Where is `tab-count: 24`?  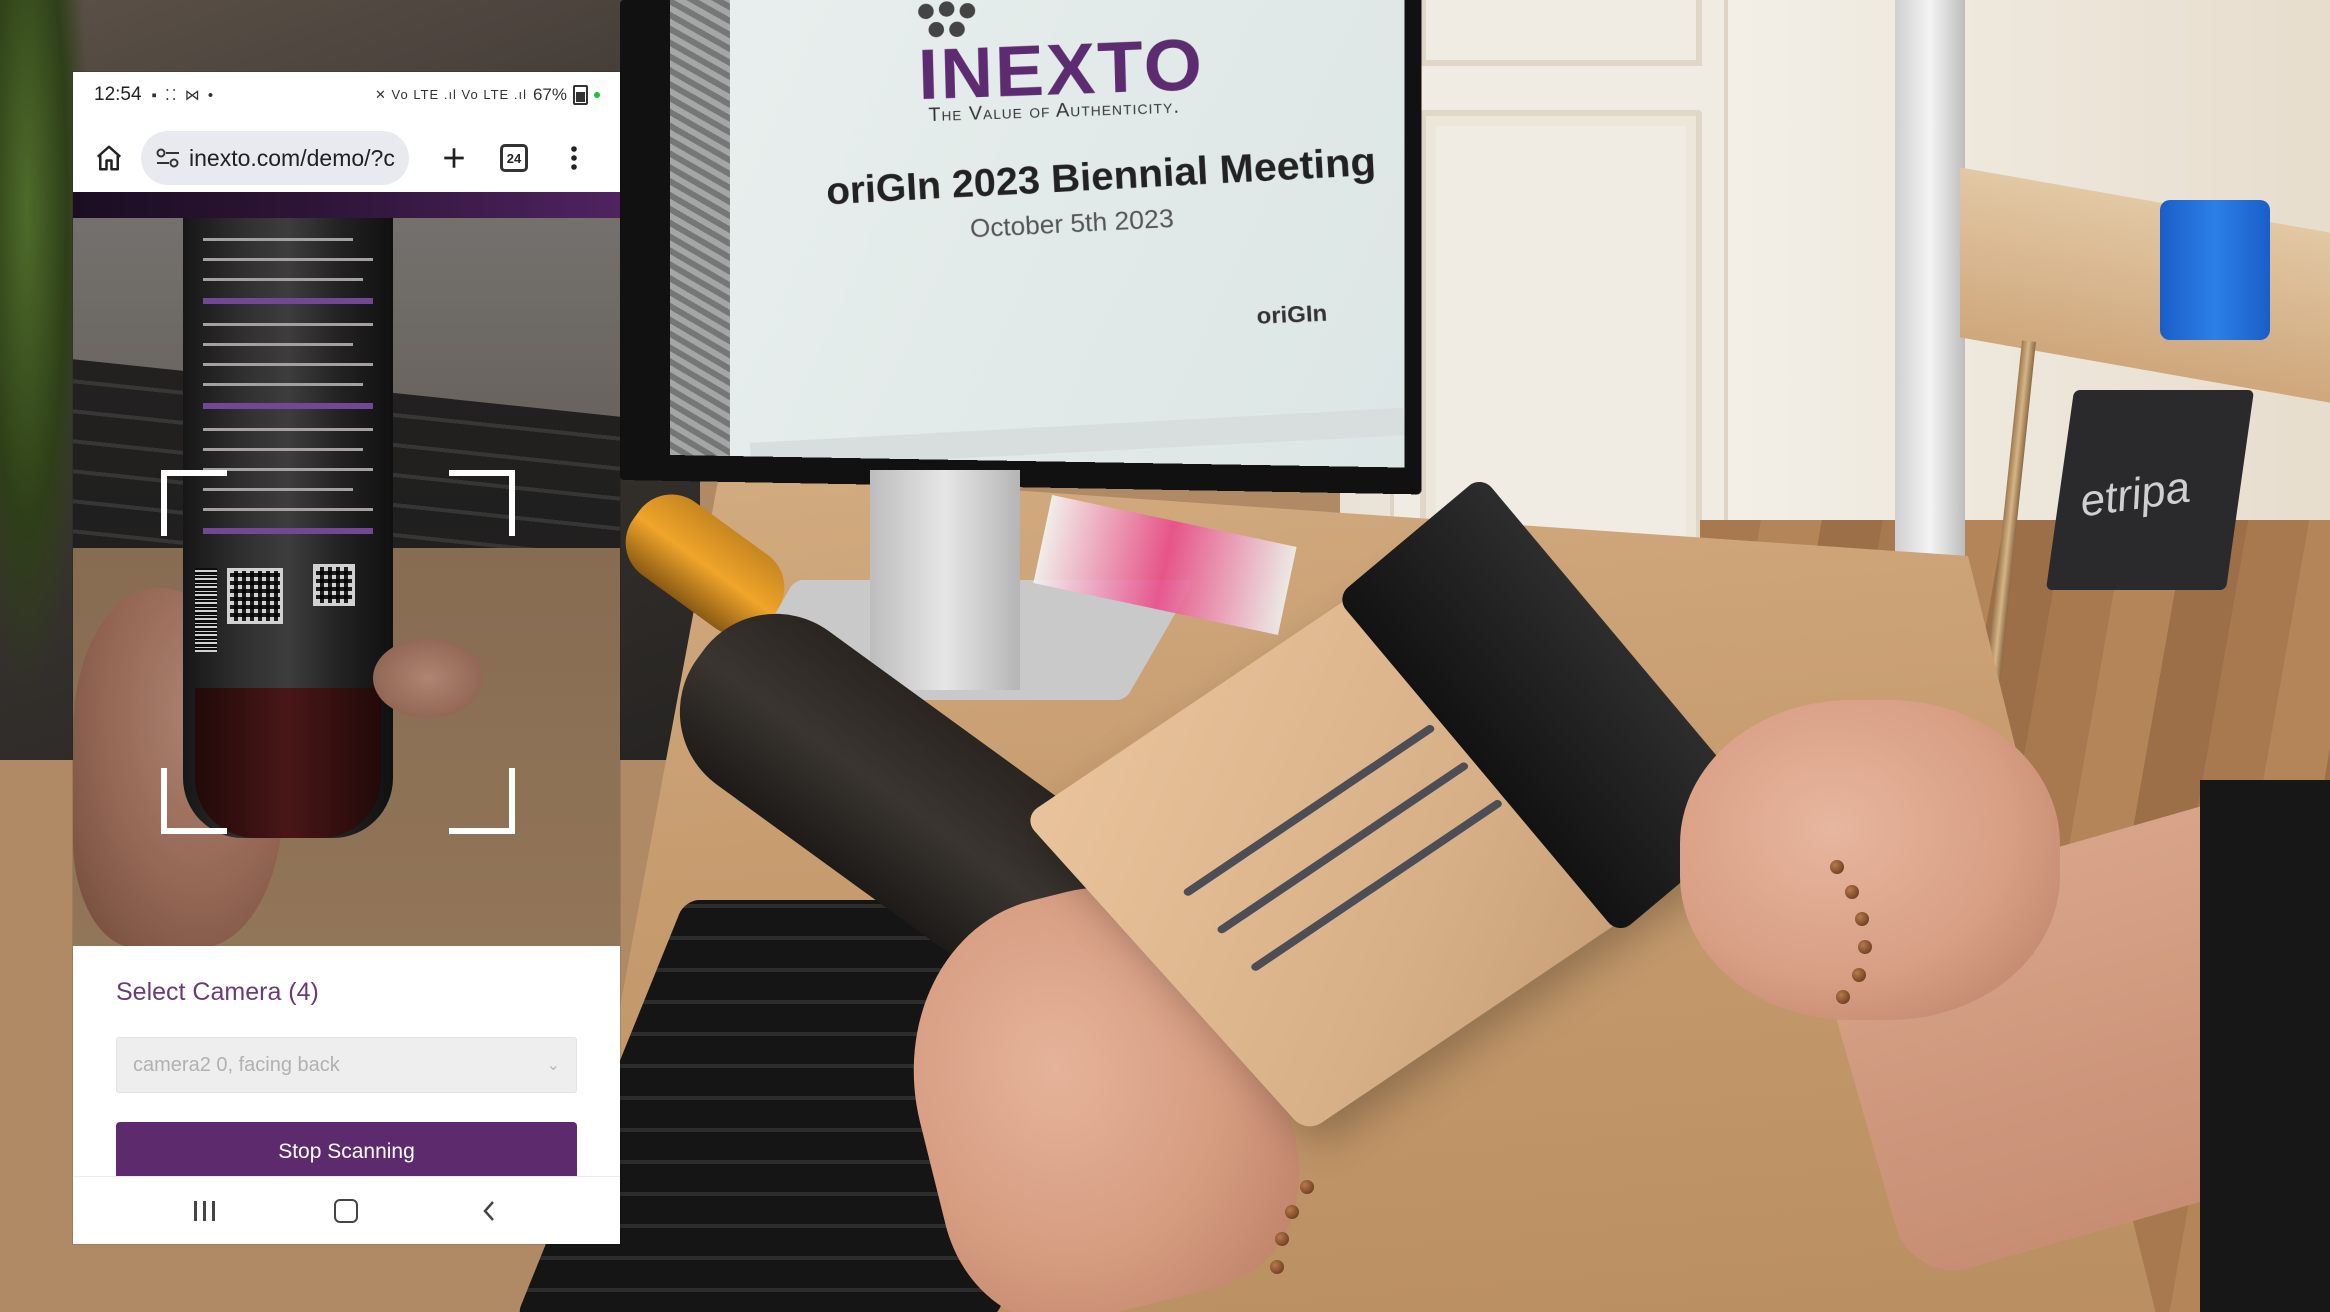
tab-count: 24 is located at coordinates (514, 158).